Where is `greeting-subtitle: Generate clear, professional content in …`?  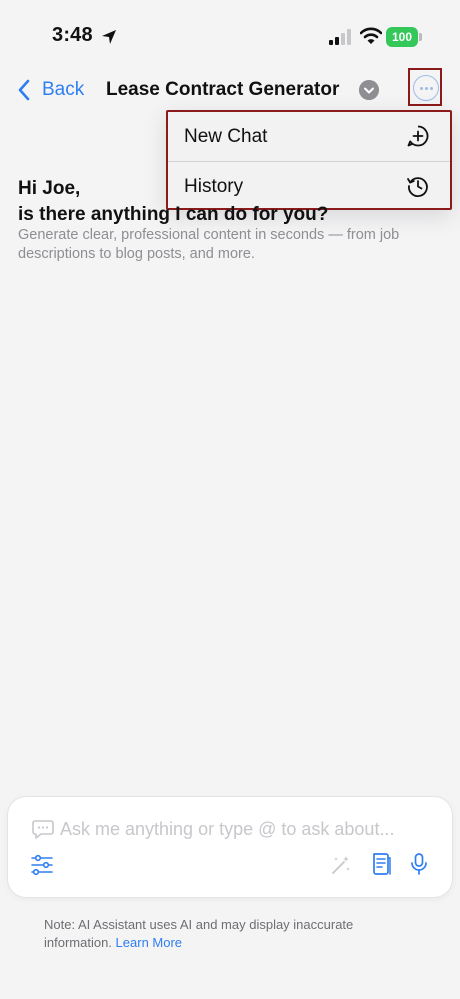 greeting-subtitle: Generate clear, professional content in … is located at coordinates (209, 244).